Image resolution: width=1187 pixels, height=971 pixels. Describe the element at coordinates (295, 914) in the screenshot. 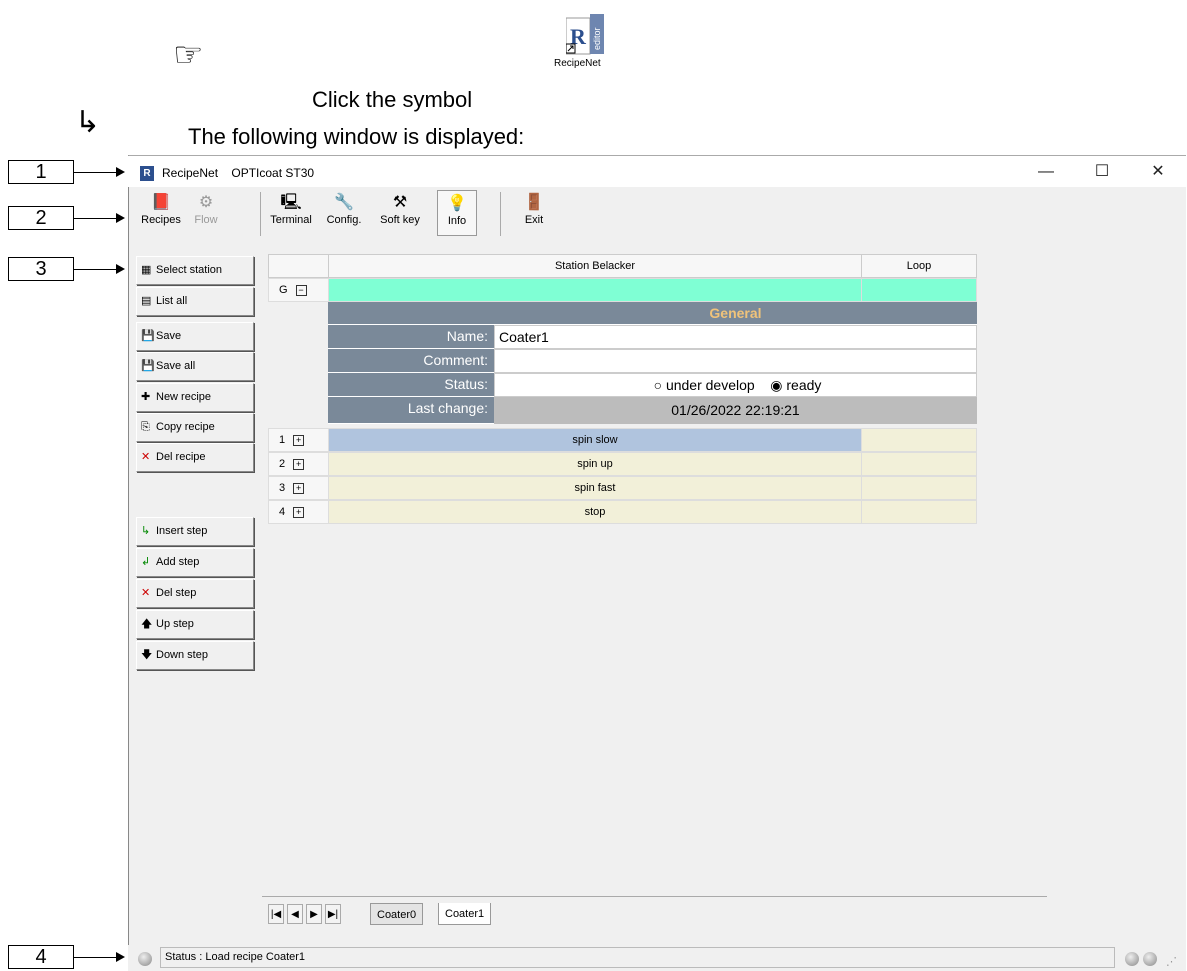

I see `prev-tab-icon: ◀` at that location.